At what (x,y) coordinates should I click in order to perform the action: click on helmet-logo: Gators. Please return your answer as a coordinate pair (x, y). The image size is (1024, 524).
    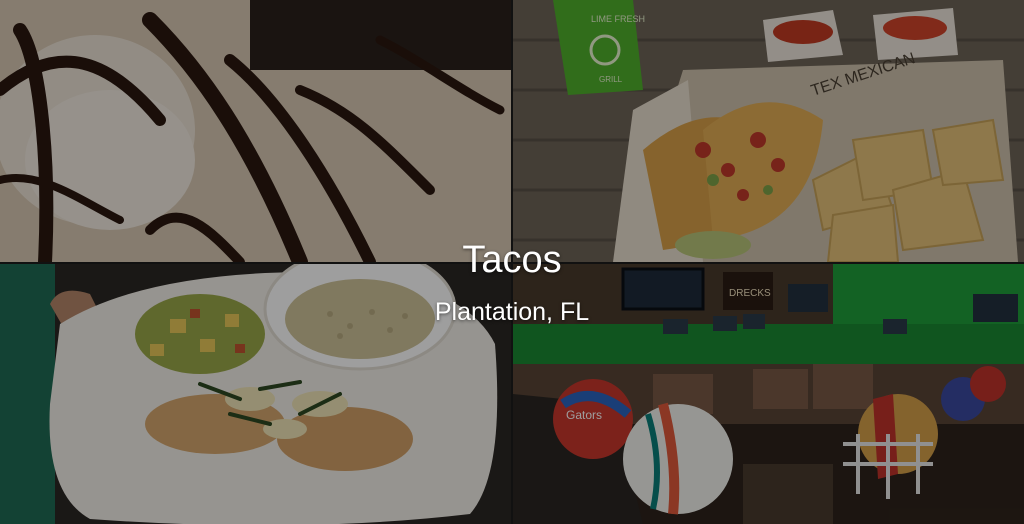
    Looking at the image, I should click on (584, 415).